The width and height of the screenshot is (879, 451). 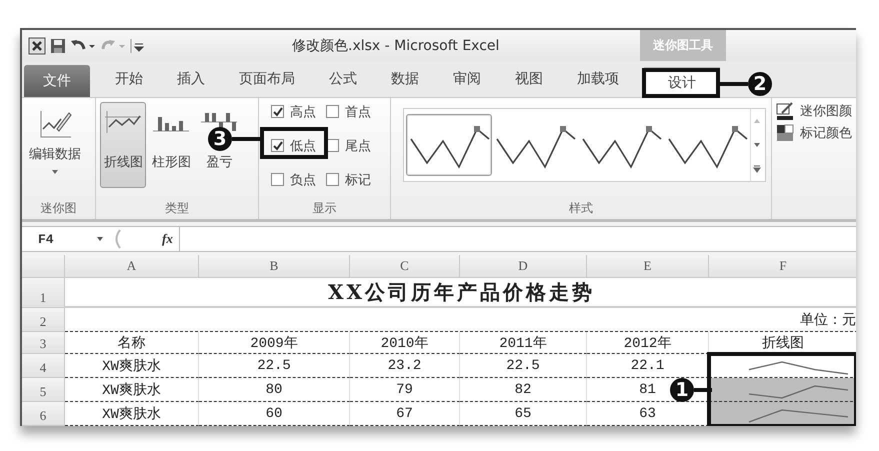 I want to click on ribbon-tab: 审阅, so click(x=467, y=79).